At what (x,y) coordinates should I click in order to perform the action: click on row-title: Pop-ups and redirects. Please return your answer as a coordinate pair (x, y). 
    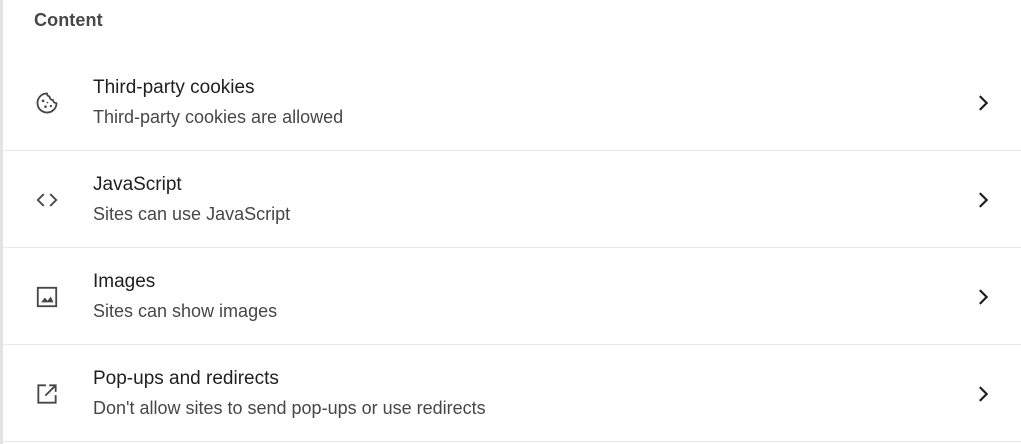
    Looking at the image, I should click on (186, 378).